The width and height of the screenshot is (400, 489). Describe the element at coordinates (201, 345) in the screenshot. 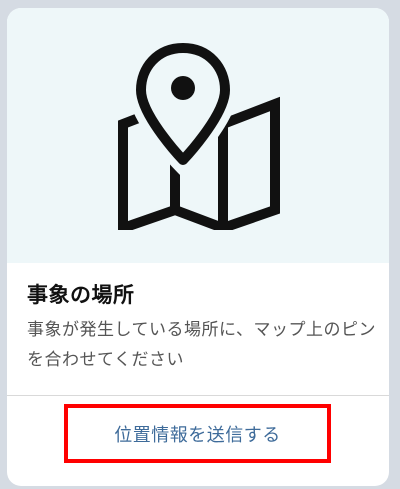

I see `card-description: 事象が発生している場所に、マップ上のピンを合わせてください` at that location.